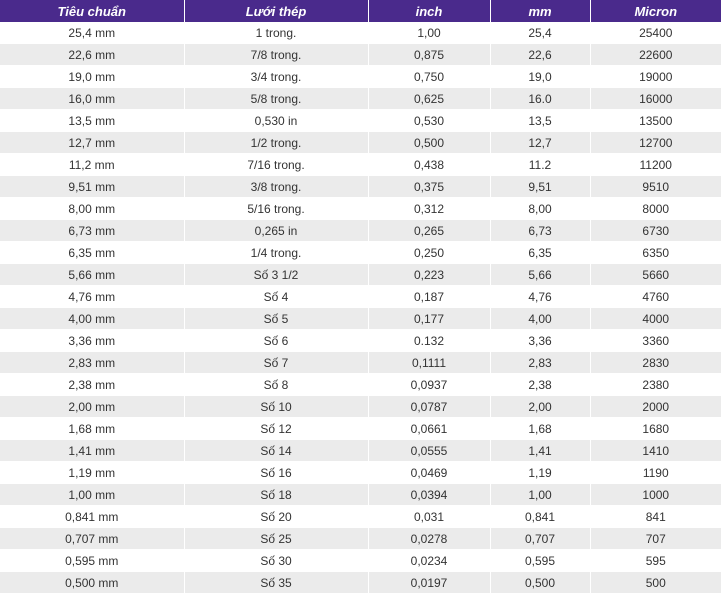 The width and height of the screenshot is (721, 594). I want to click on table-row: 6,73 mm 0,265 in 0,265 6,73 6730, so click(360, 230).